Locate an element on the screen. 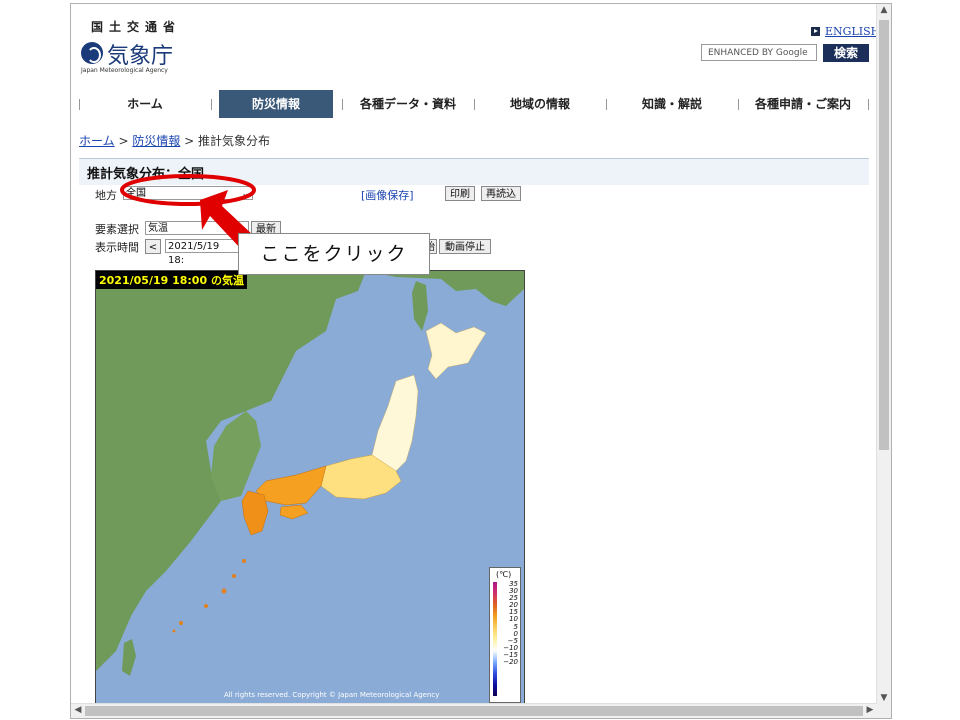 The height and width of the screenshot is (720, 960). reload-button: 再読込 is located at coordinates (501, 193).